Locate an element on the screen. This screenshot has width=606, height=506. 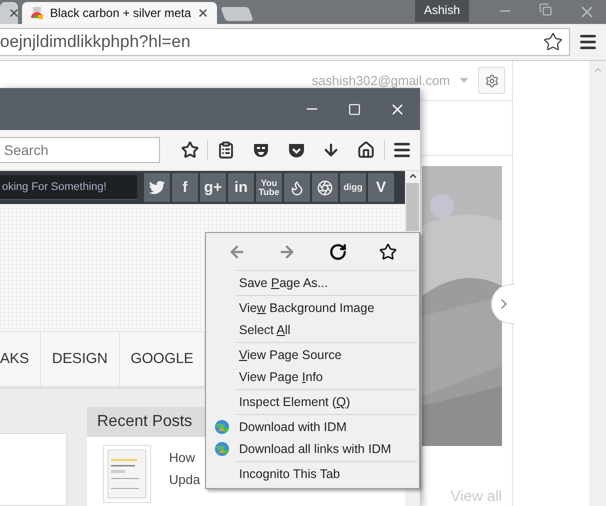
menu-item: View Background Image is located at coordinates (312, 308).